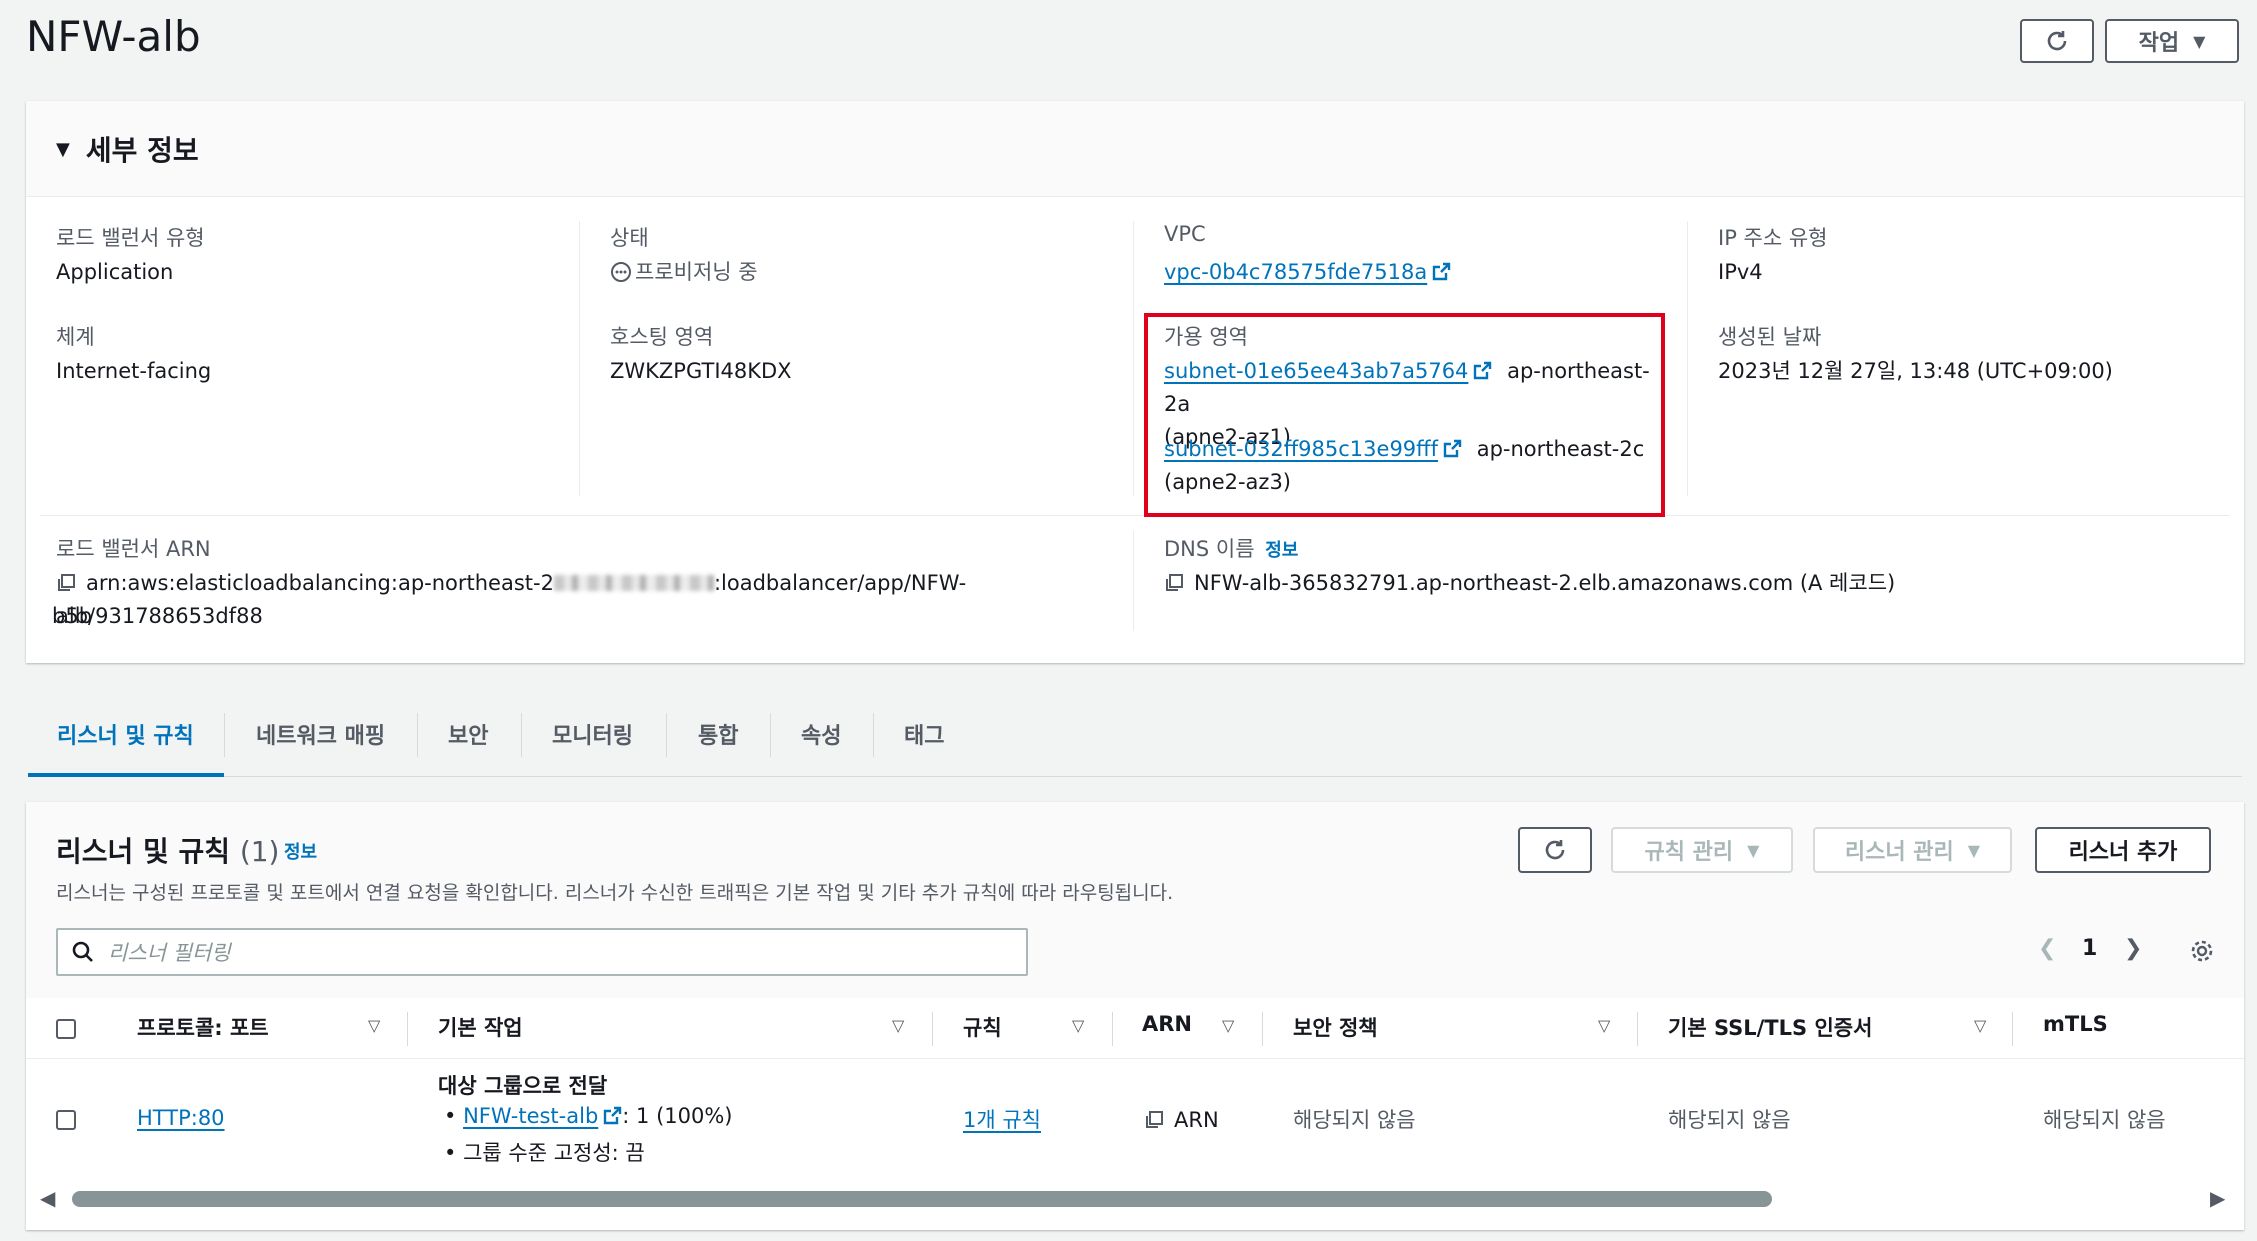 This screenshot has height=1241, width=2257. I want to click on dns-info-link: 정보, so click(1281, 550).